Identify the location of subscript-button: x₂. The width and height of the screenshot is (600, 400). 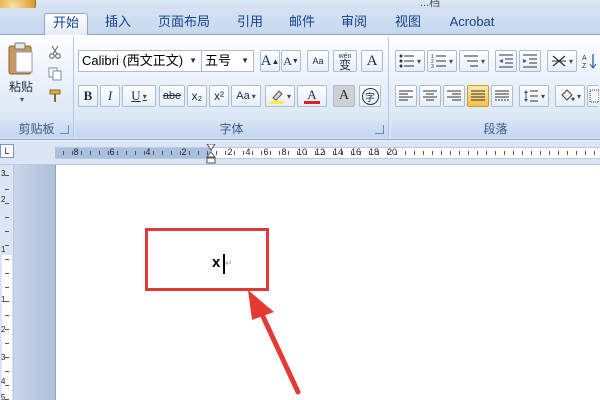
(197, 96).